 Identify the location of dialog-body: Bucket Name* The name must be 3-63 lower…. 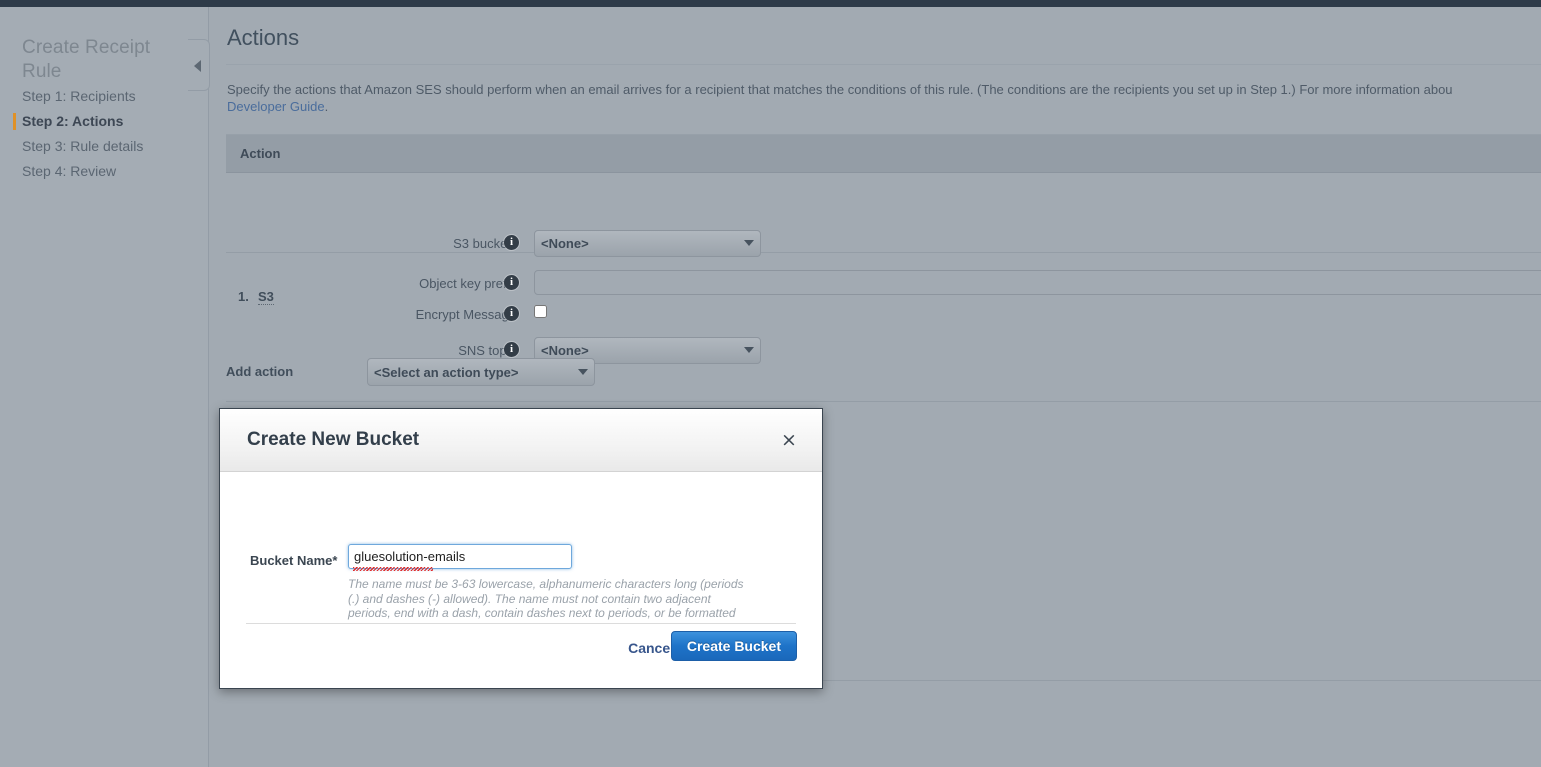
(521, 553).